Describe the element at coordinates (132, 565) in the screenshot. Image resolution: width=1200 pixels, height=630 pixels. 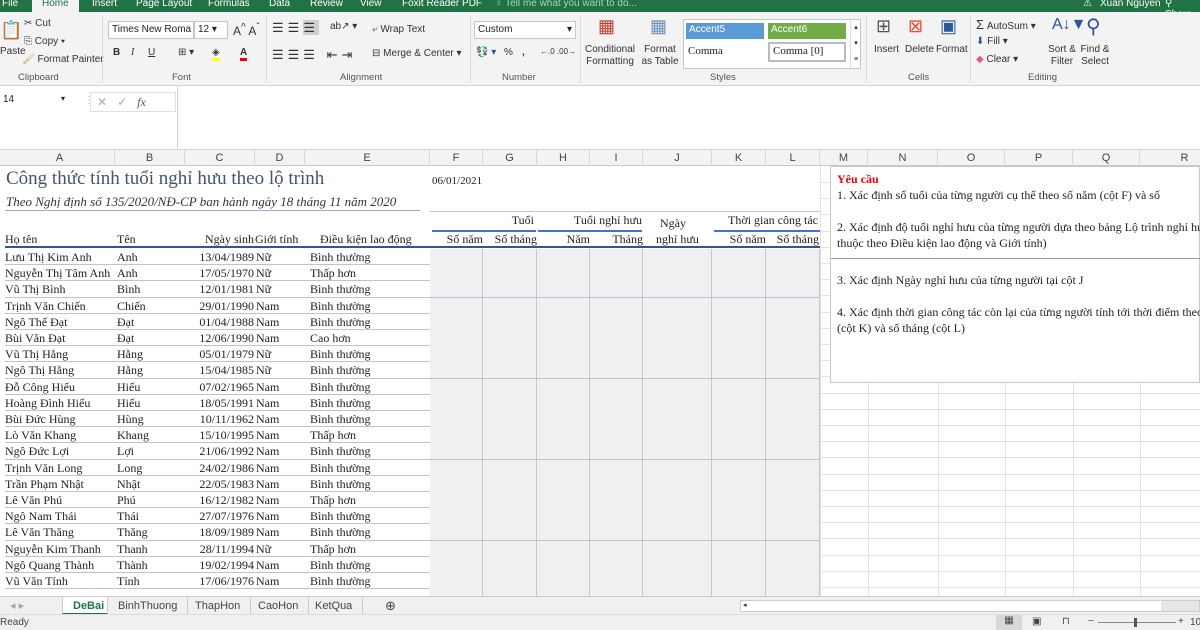
I see `first-name-cell: Thành` at that location.